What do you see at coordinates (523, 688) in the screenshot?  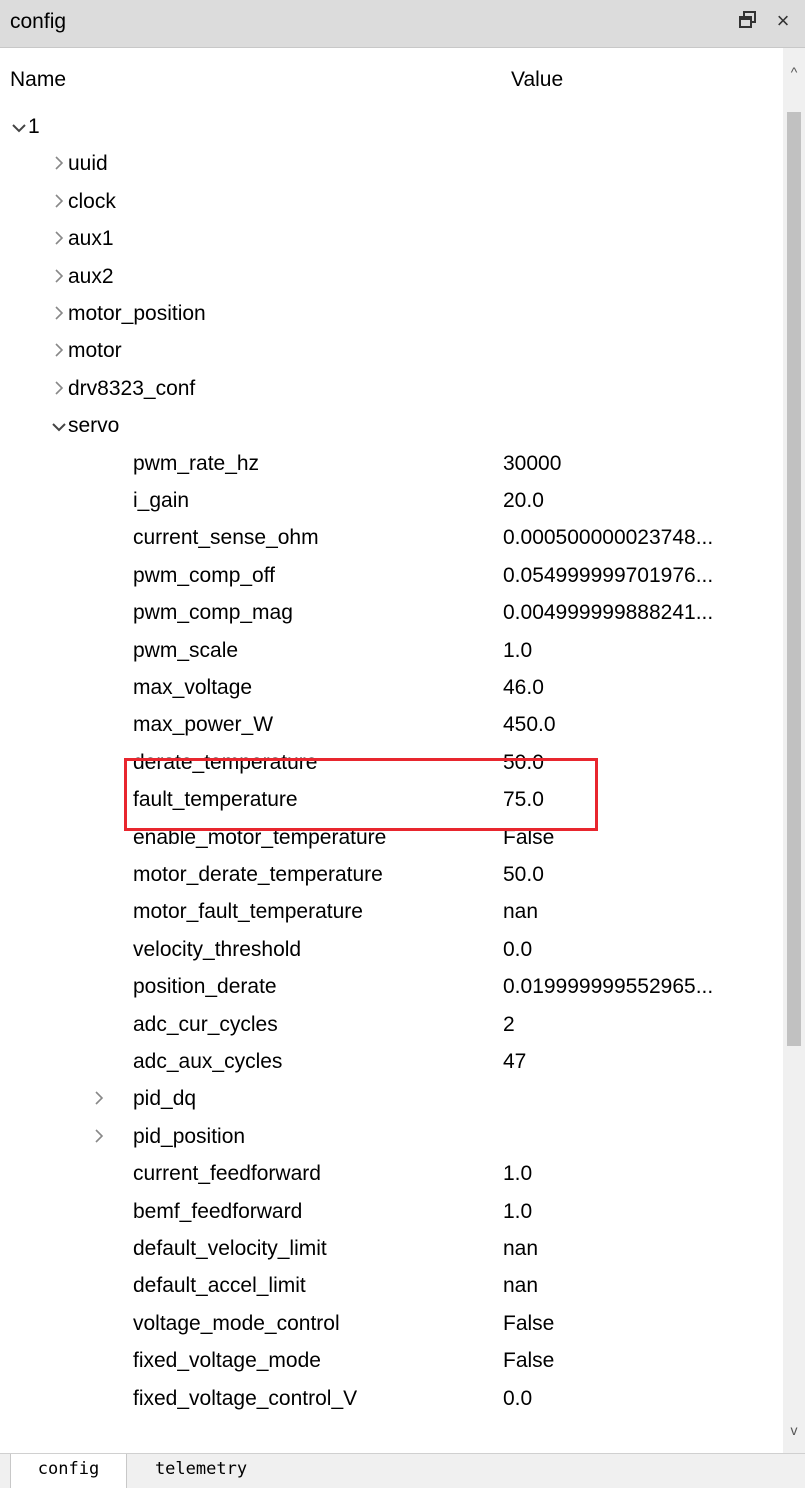 I see `tree-item-value: 46.0` at bounding box center [523, 688].